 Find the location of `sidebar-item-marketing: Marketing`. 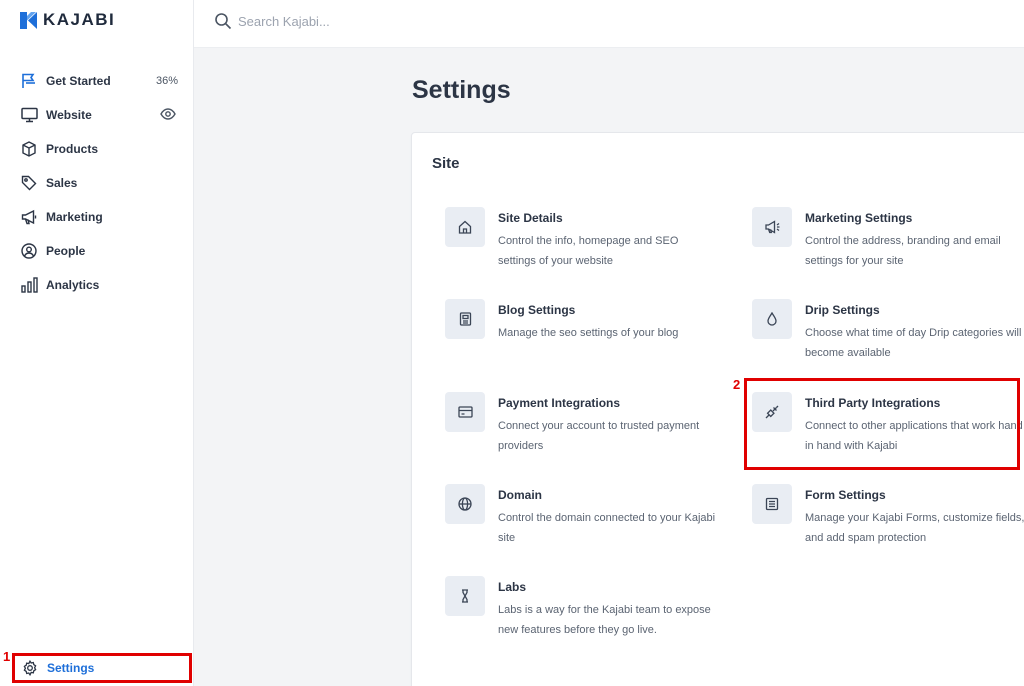

sidebar-item-marketing: Marketing is located at coordinates (97, 217).